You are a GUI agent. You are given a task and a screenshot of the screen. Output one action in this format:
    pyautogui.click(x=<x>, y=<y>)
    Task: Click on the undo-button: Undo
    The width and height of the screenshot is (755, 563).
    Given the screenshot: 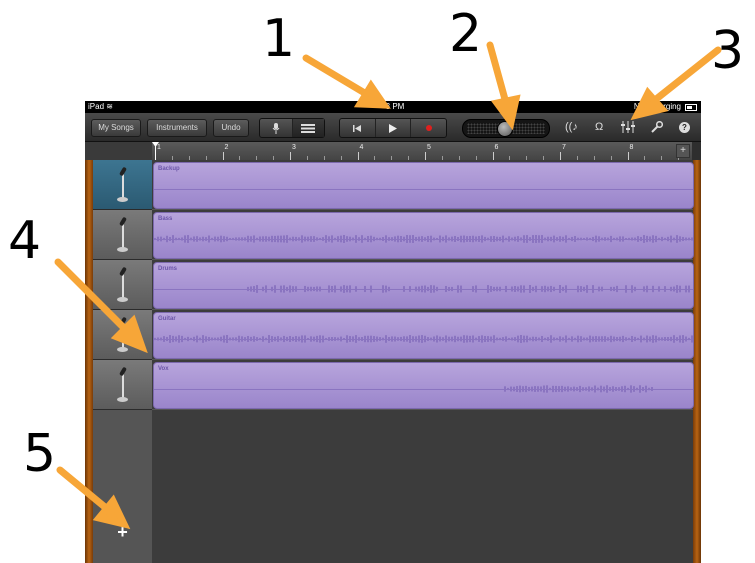 What is the action you would take?
    pyautogui.click(x=231, y=128)
    